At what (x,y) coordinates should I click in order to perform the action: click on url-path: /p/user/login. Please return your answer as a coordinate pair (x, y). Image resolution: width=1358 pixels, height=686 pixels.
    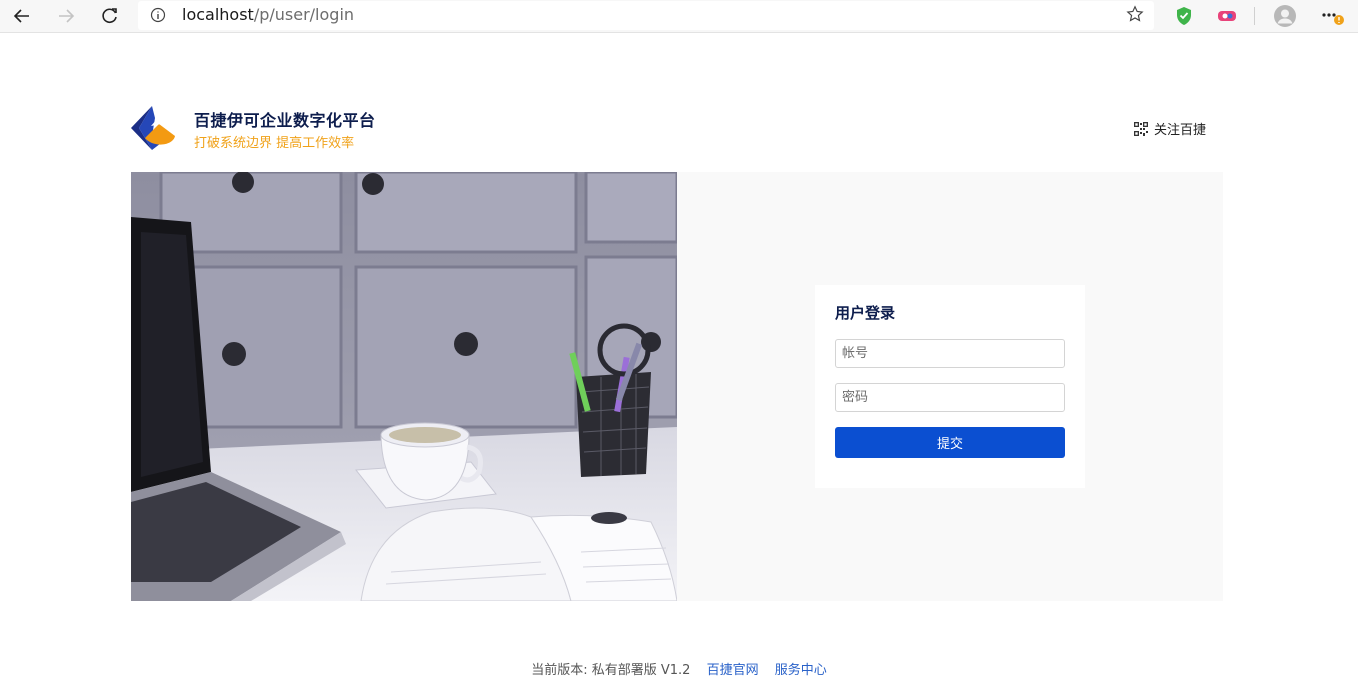
    Looking at the image, I should click on (304, 14).